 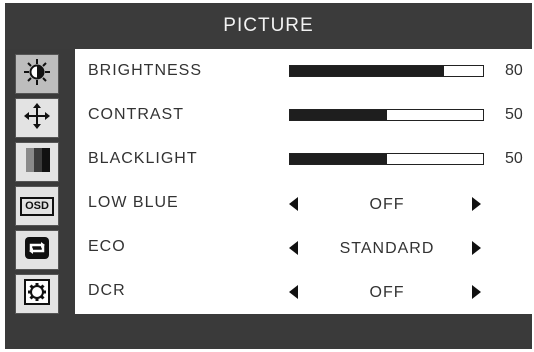 I want to click on blacklight-value: 50, so click(x=514, y=158).